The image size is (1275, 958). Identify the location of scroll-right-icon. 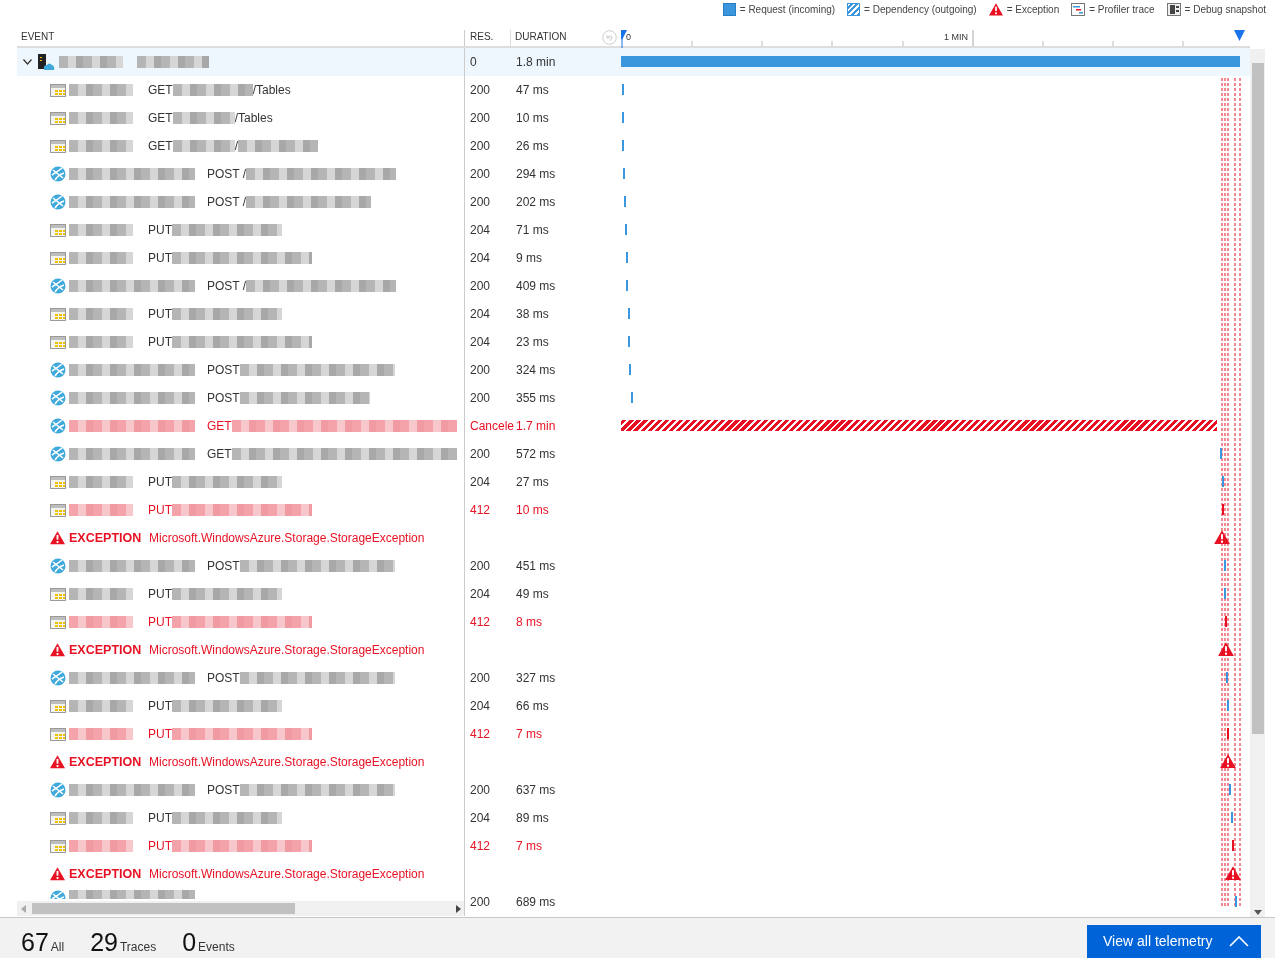
(458, 908).